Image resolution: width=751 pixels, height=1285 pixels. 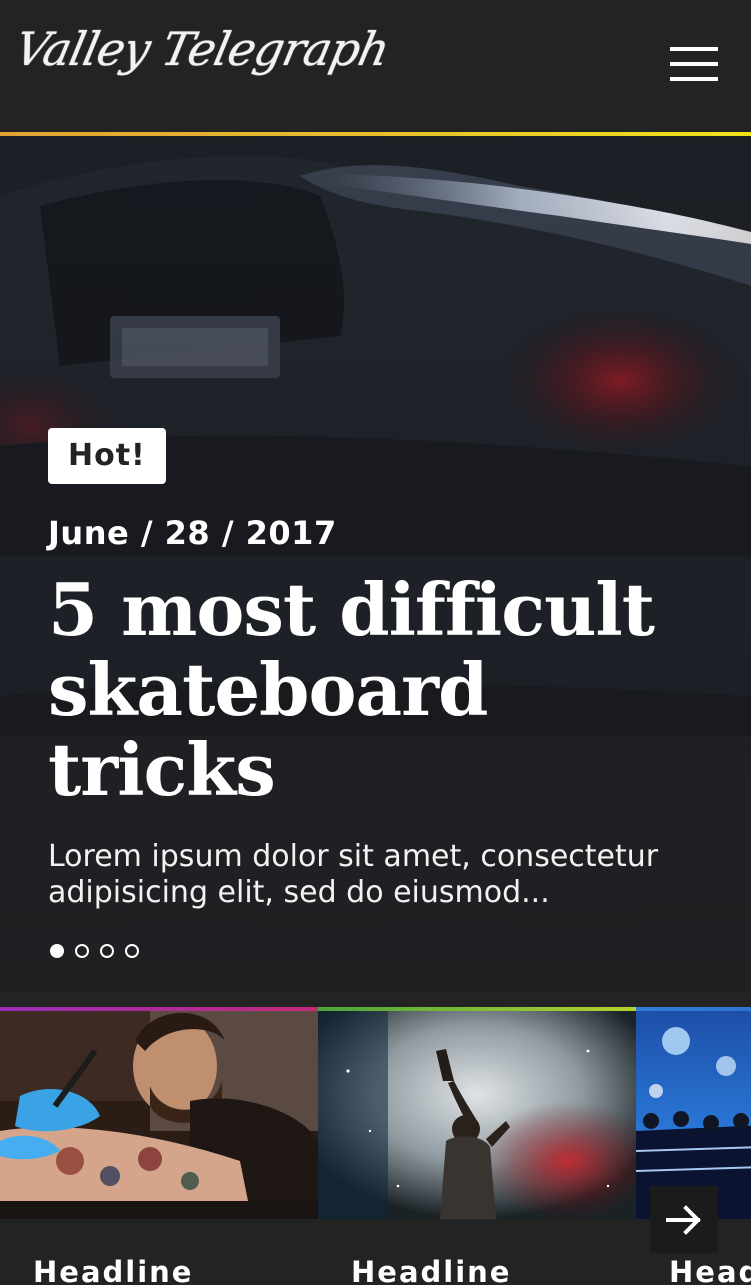 I want to click on hamburger-menu-icon, so click(x=694, y=49).